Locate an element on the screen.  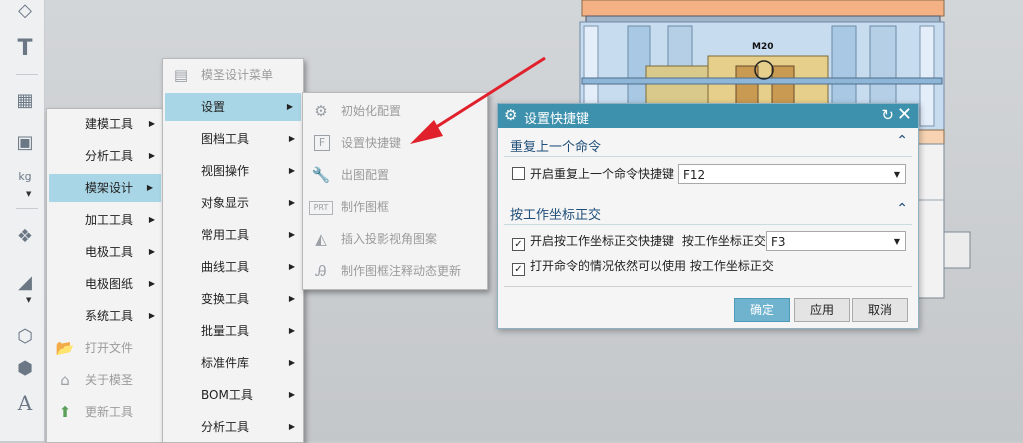
wcs-shortcut-row: ✓ 开启按工作坐标正交快捷键 按工作坐标正交 is located at coordinates (639, 241).